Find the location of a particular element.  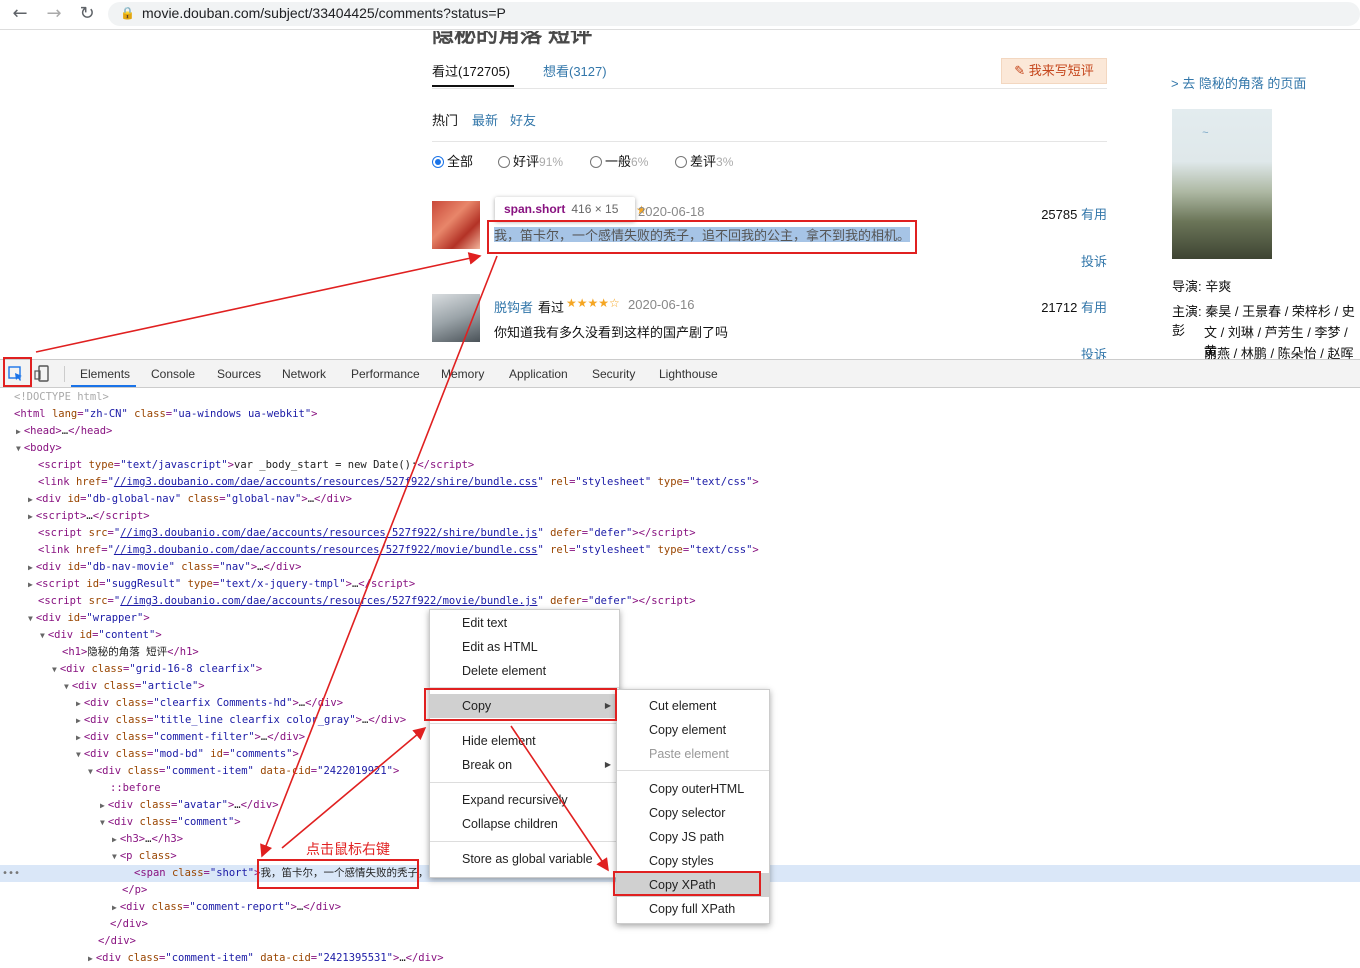

device-toolbar-icon is located at coordinates (43, 374).